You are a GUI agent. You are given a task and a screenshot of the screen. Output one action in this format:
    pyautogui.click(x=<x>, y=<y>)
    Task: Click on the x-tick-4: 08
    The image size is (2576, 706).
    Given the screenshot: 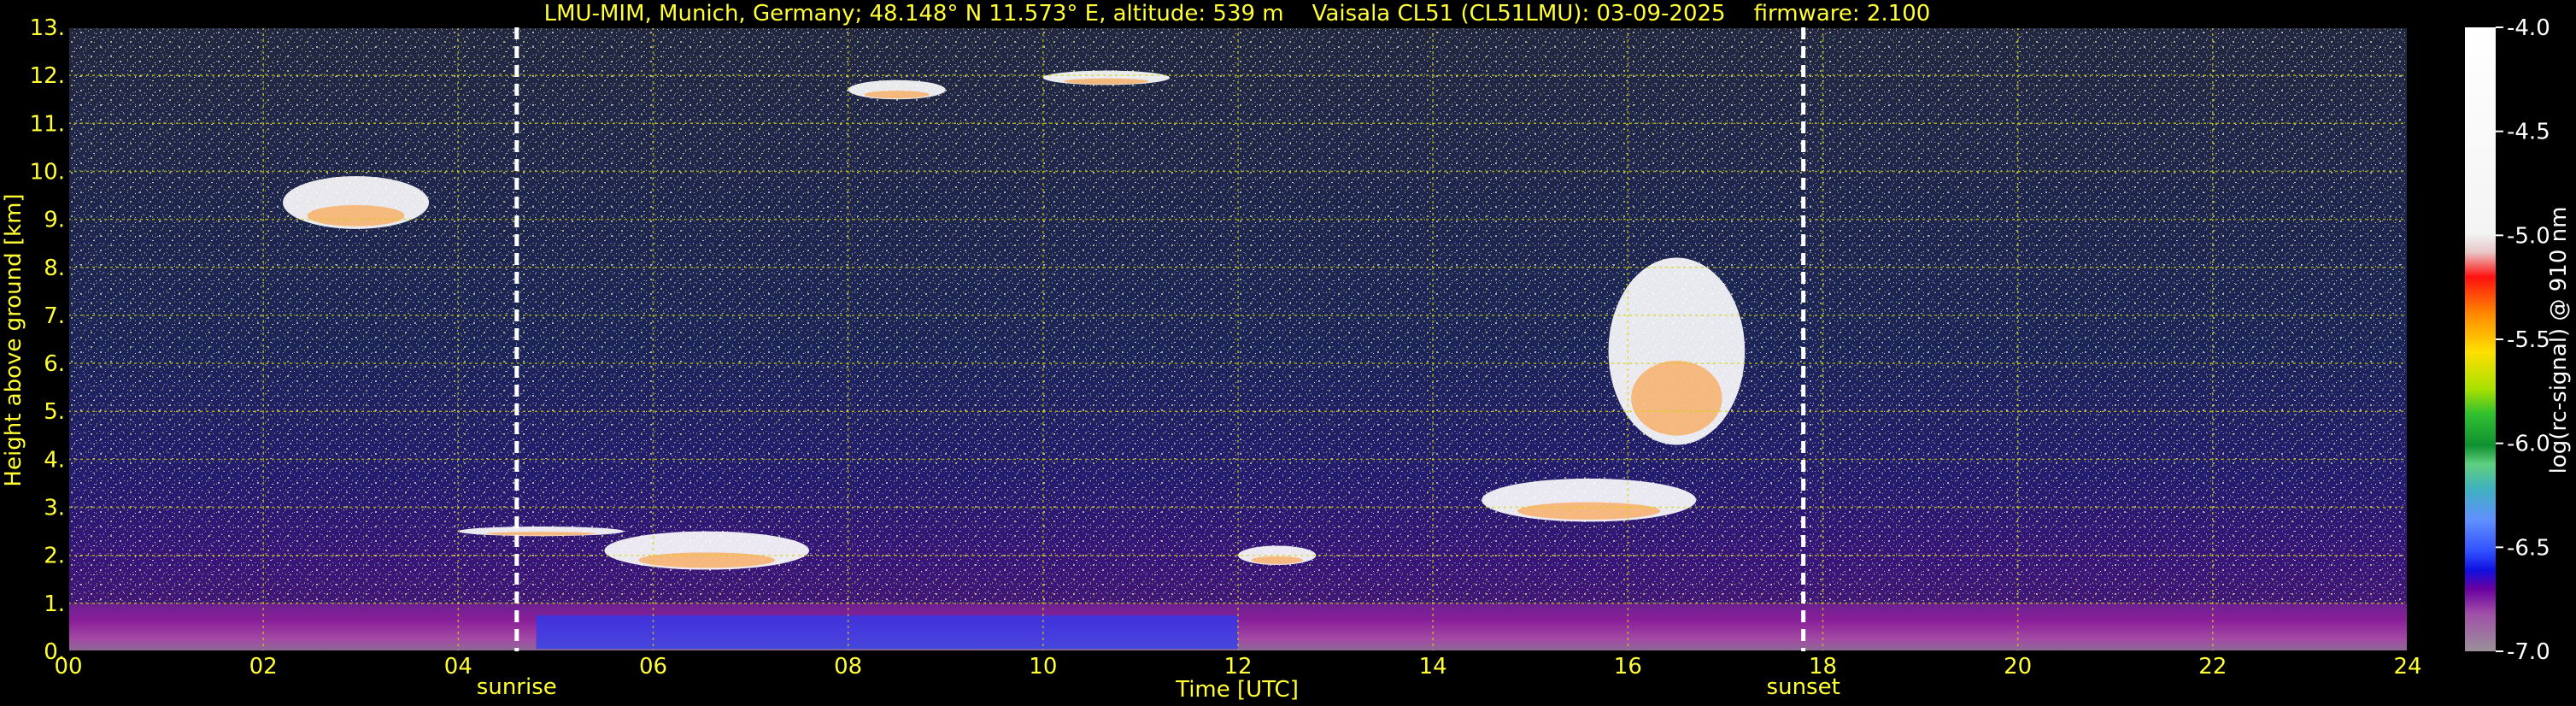 What is the action you would take?
    pyautogui.click(x=848, y=667)
    